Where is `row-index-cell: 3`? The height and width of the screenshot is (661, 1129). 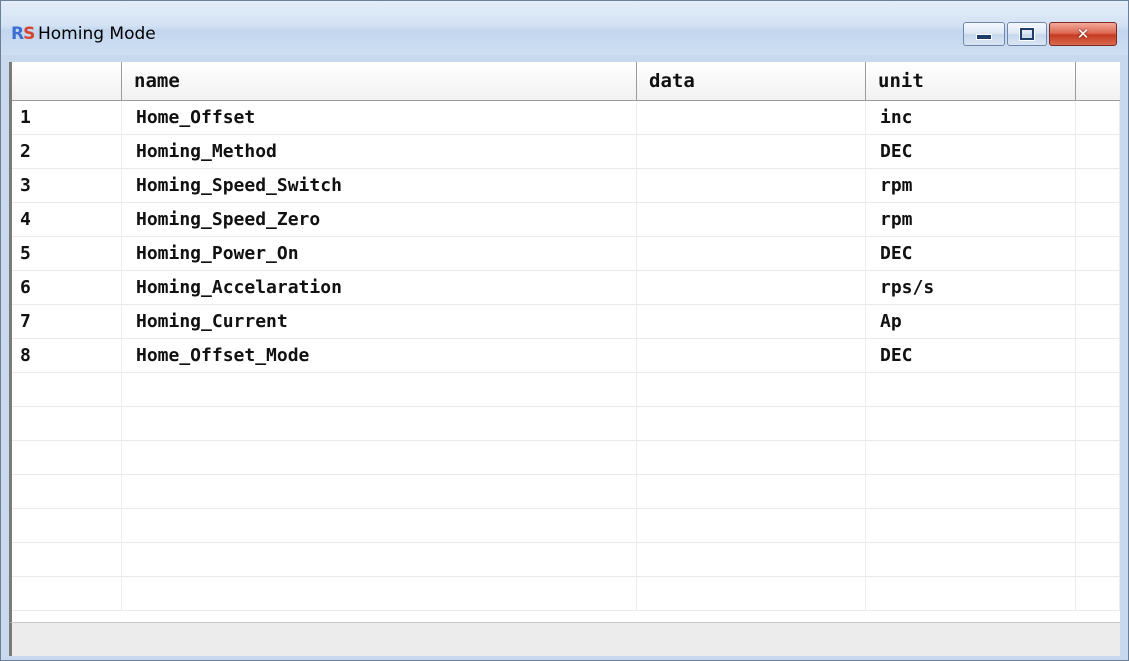 row-index-cell: 3 is located at coordinates (67, 185).